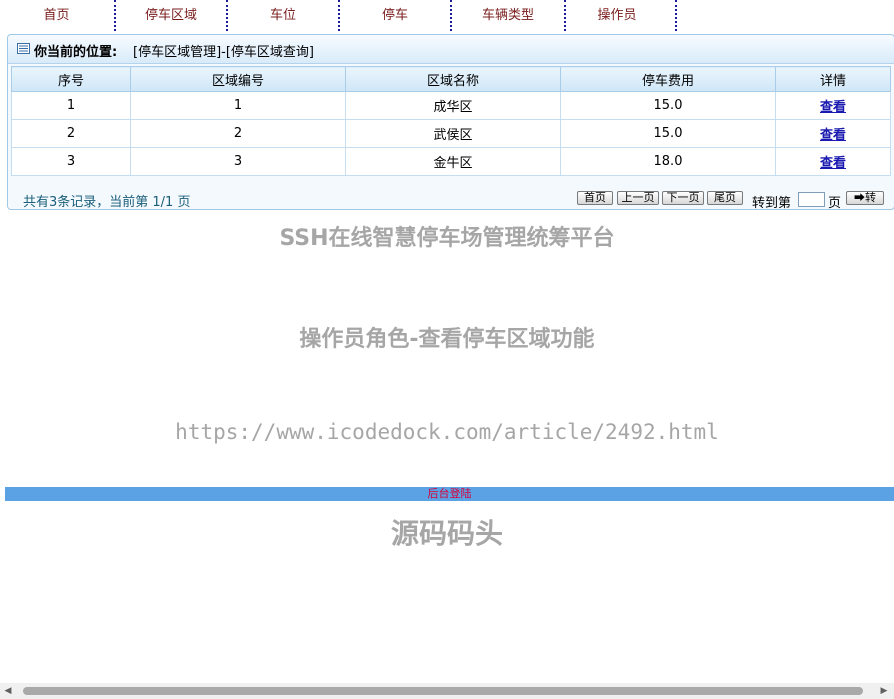 The height and width of the screenshot is (699, 894). What do you see at coordinates (56, 15) in the screenshot?
I see `nav-item-home: 首页` at bounding box center [56, 15].